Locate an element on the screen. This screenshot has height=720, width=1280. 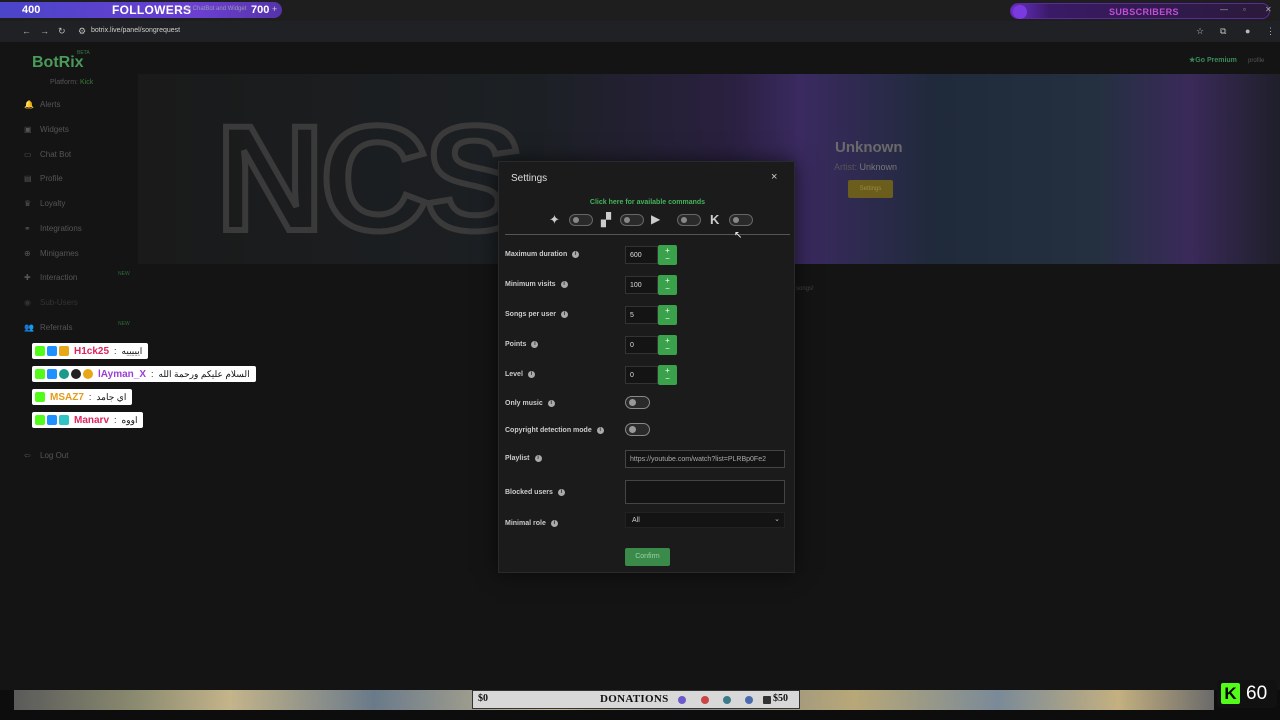
bookmark-star-icon: ☆ is located at coordinates (1200, 31).